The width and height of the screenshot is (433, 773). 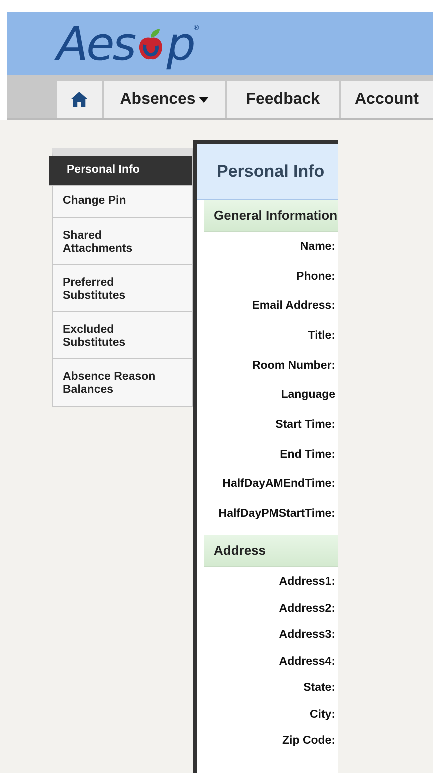 I want to click on field-label: HalfDayPMStartTime:, so click(x=277, y=514).